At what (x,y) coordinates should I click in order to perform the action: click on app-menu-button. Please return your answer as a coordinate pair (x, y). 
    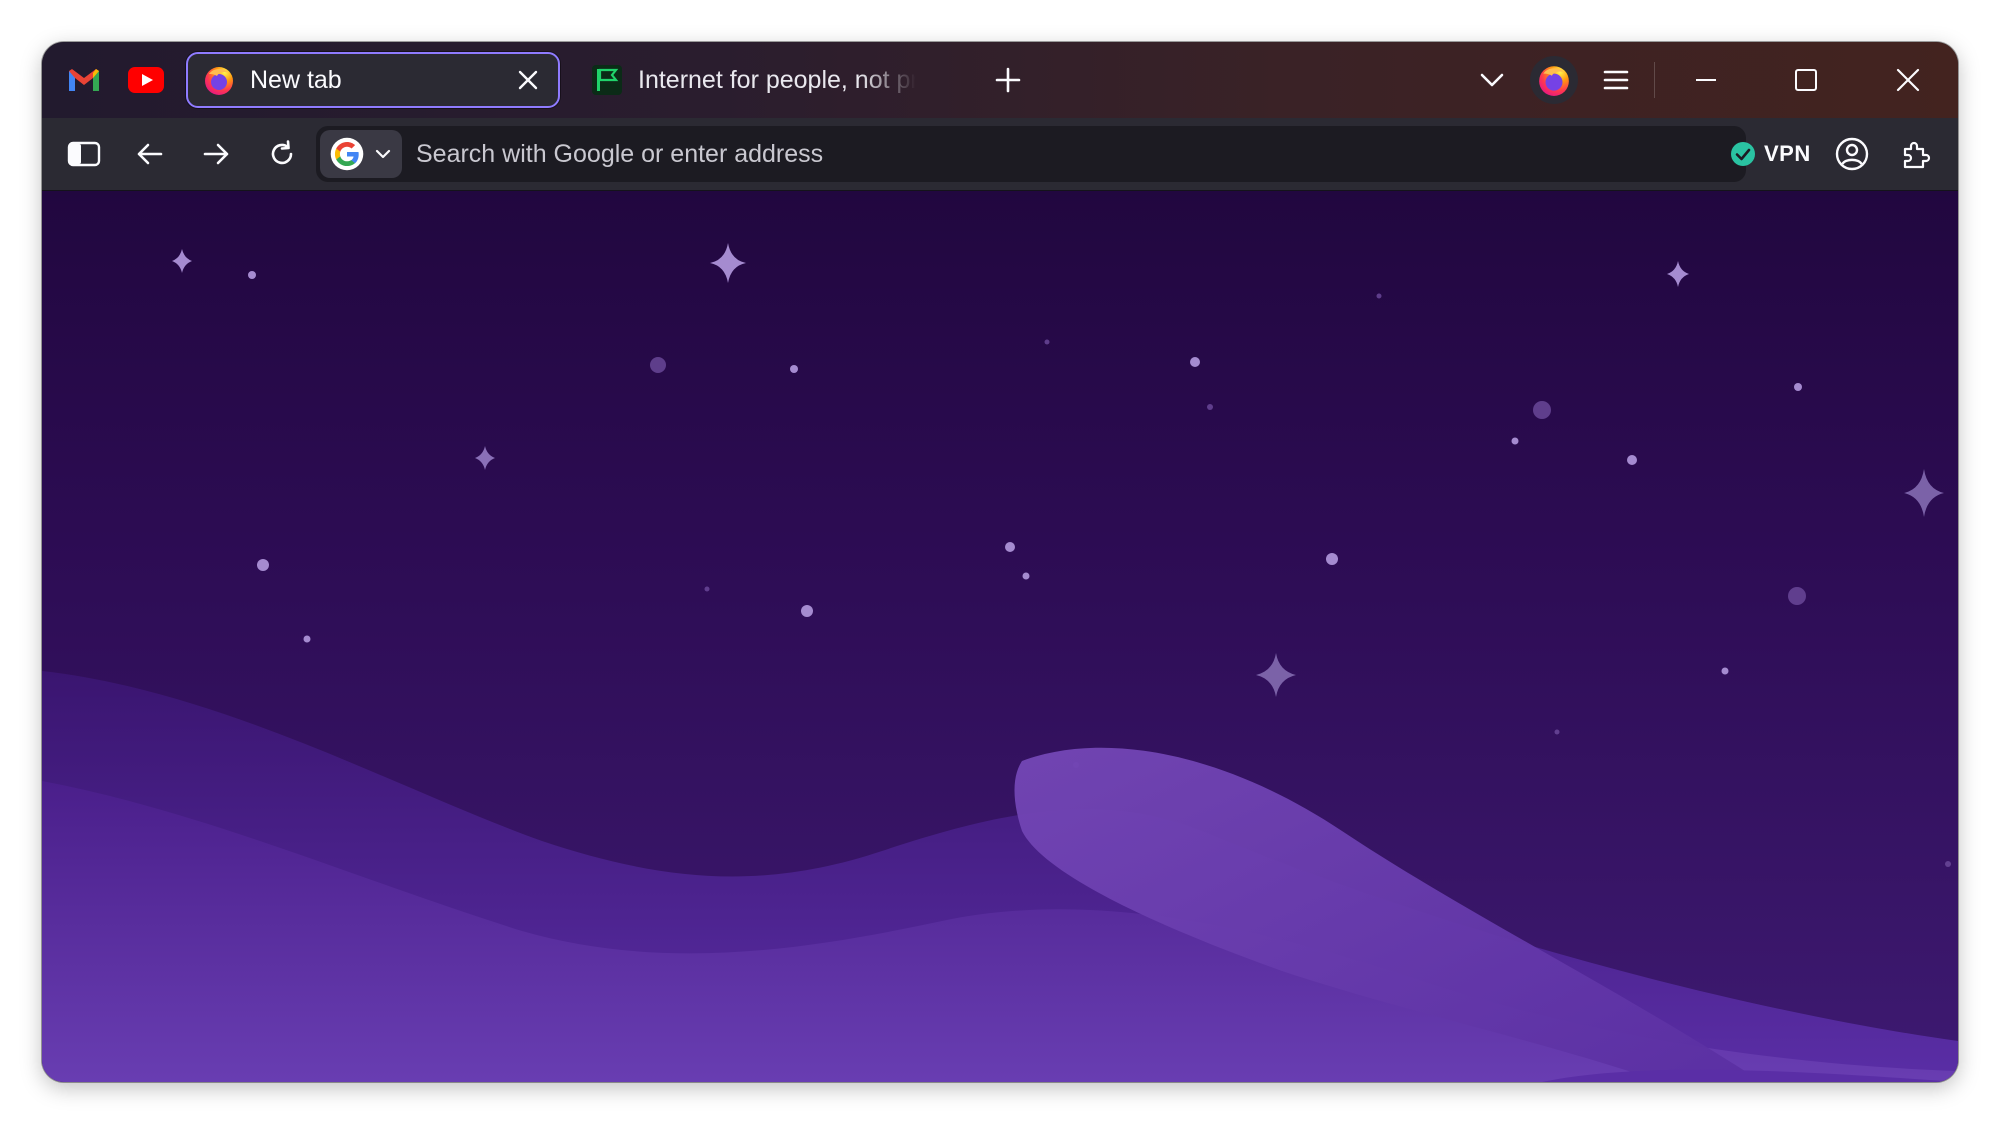
    Looking at the image, I should click on (1616, 80).